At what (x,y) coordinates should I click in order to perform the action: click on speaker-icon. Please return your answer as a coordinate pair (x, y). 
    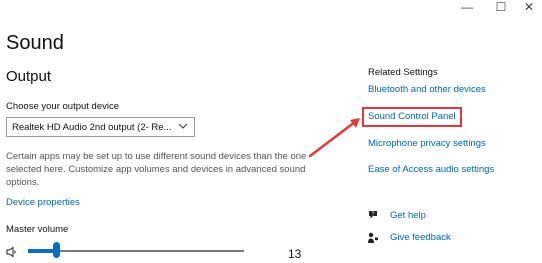
    Looking at the image, I should click on (12, 251).